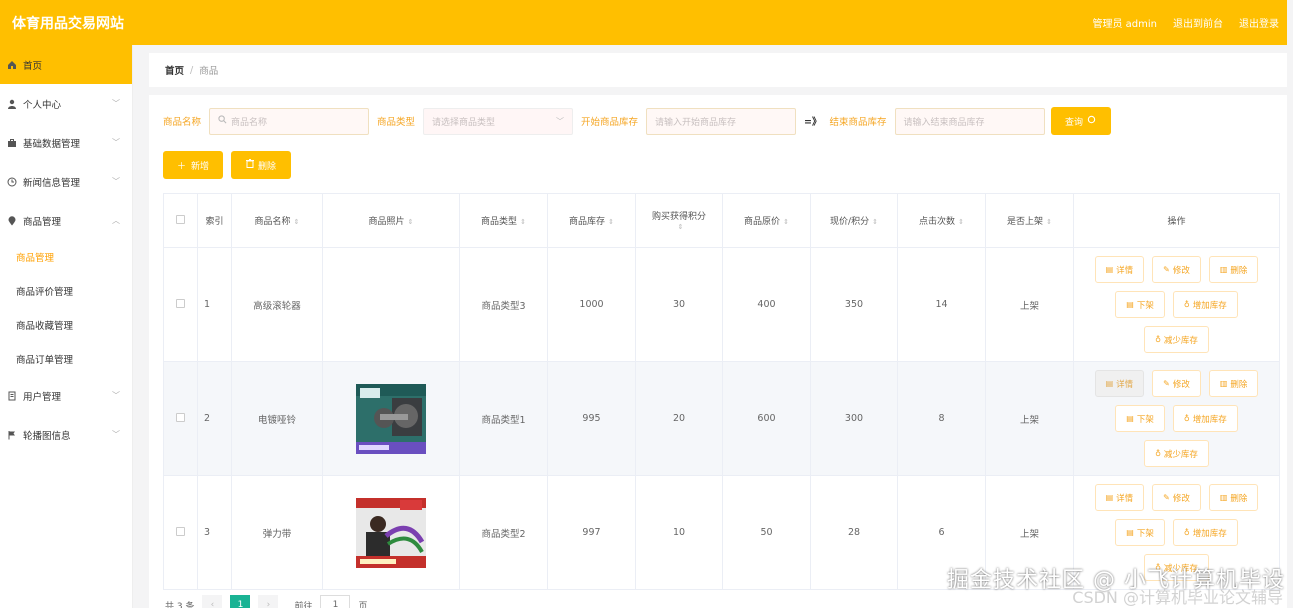 The image size is (1293, 608). I want to click on action-row: ＋ 新增 删除, so click(227, 165).